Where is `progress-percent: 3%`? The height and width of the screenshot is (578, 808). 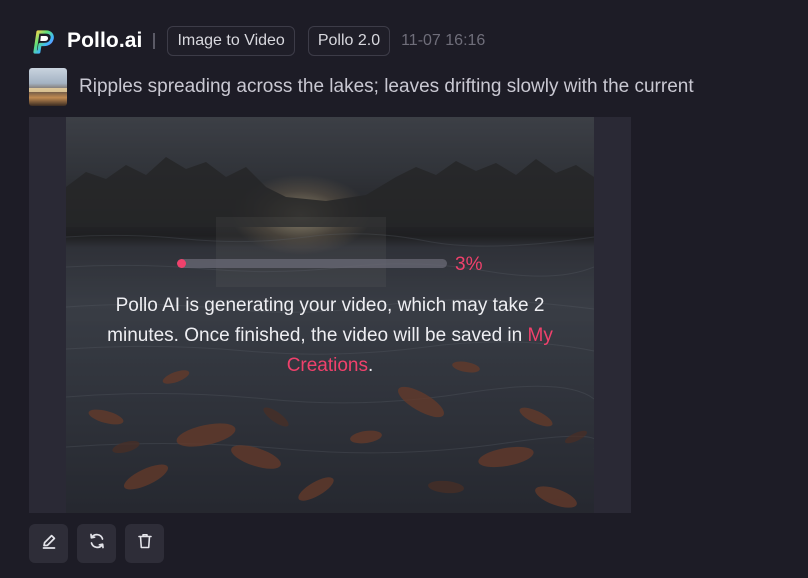 progress-percent: 3% is located at coordinates (469, 264).